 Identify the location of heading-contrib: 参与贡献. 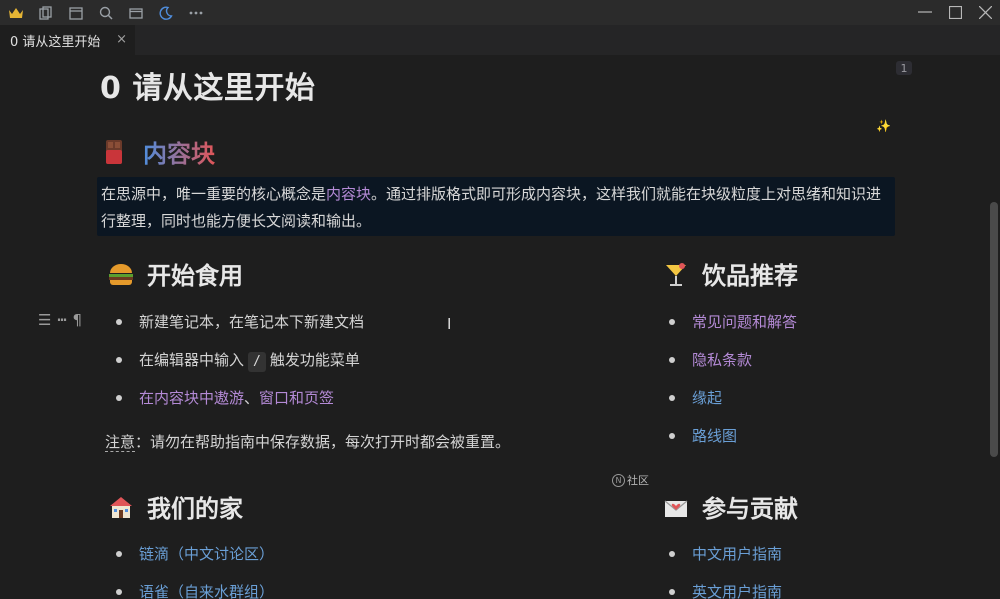
(730, 506).